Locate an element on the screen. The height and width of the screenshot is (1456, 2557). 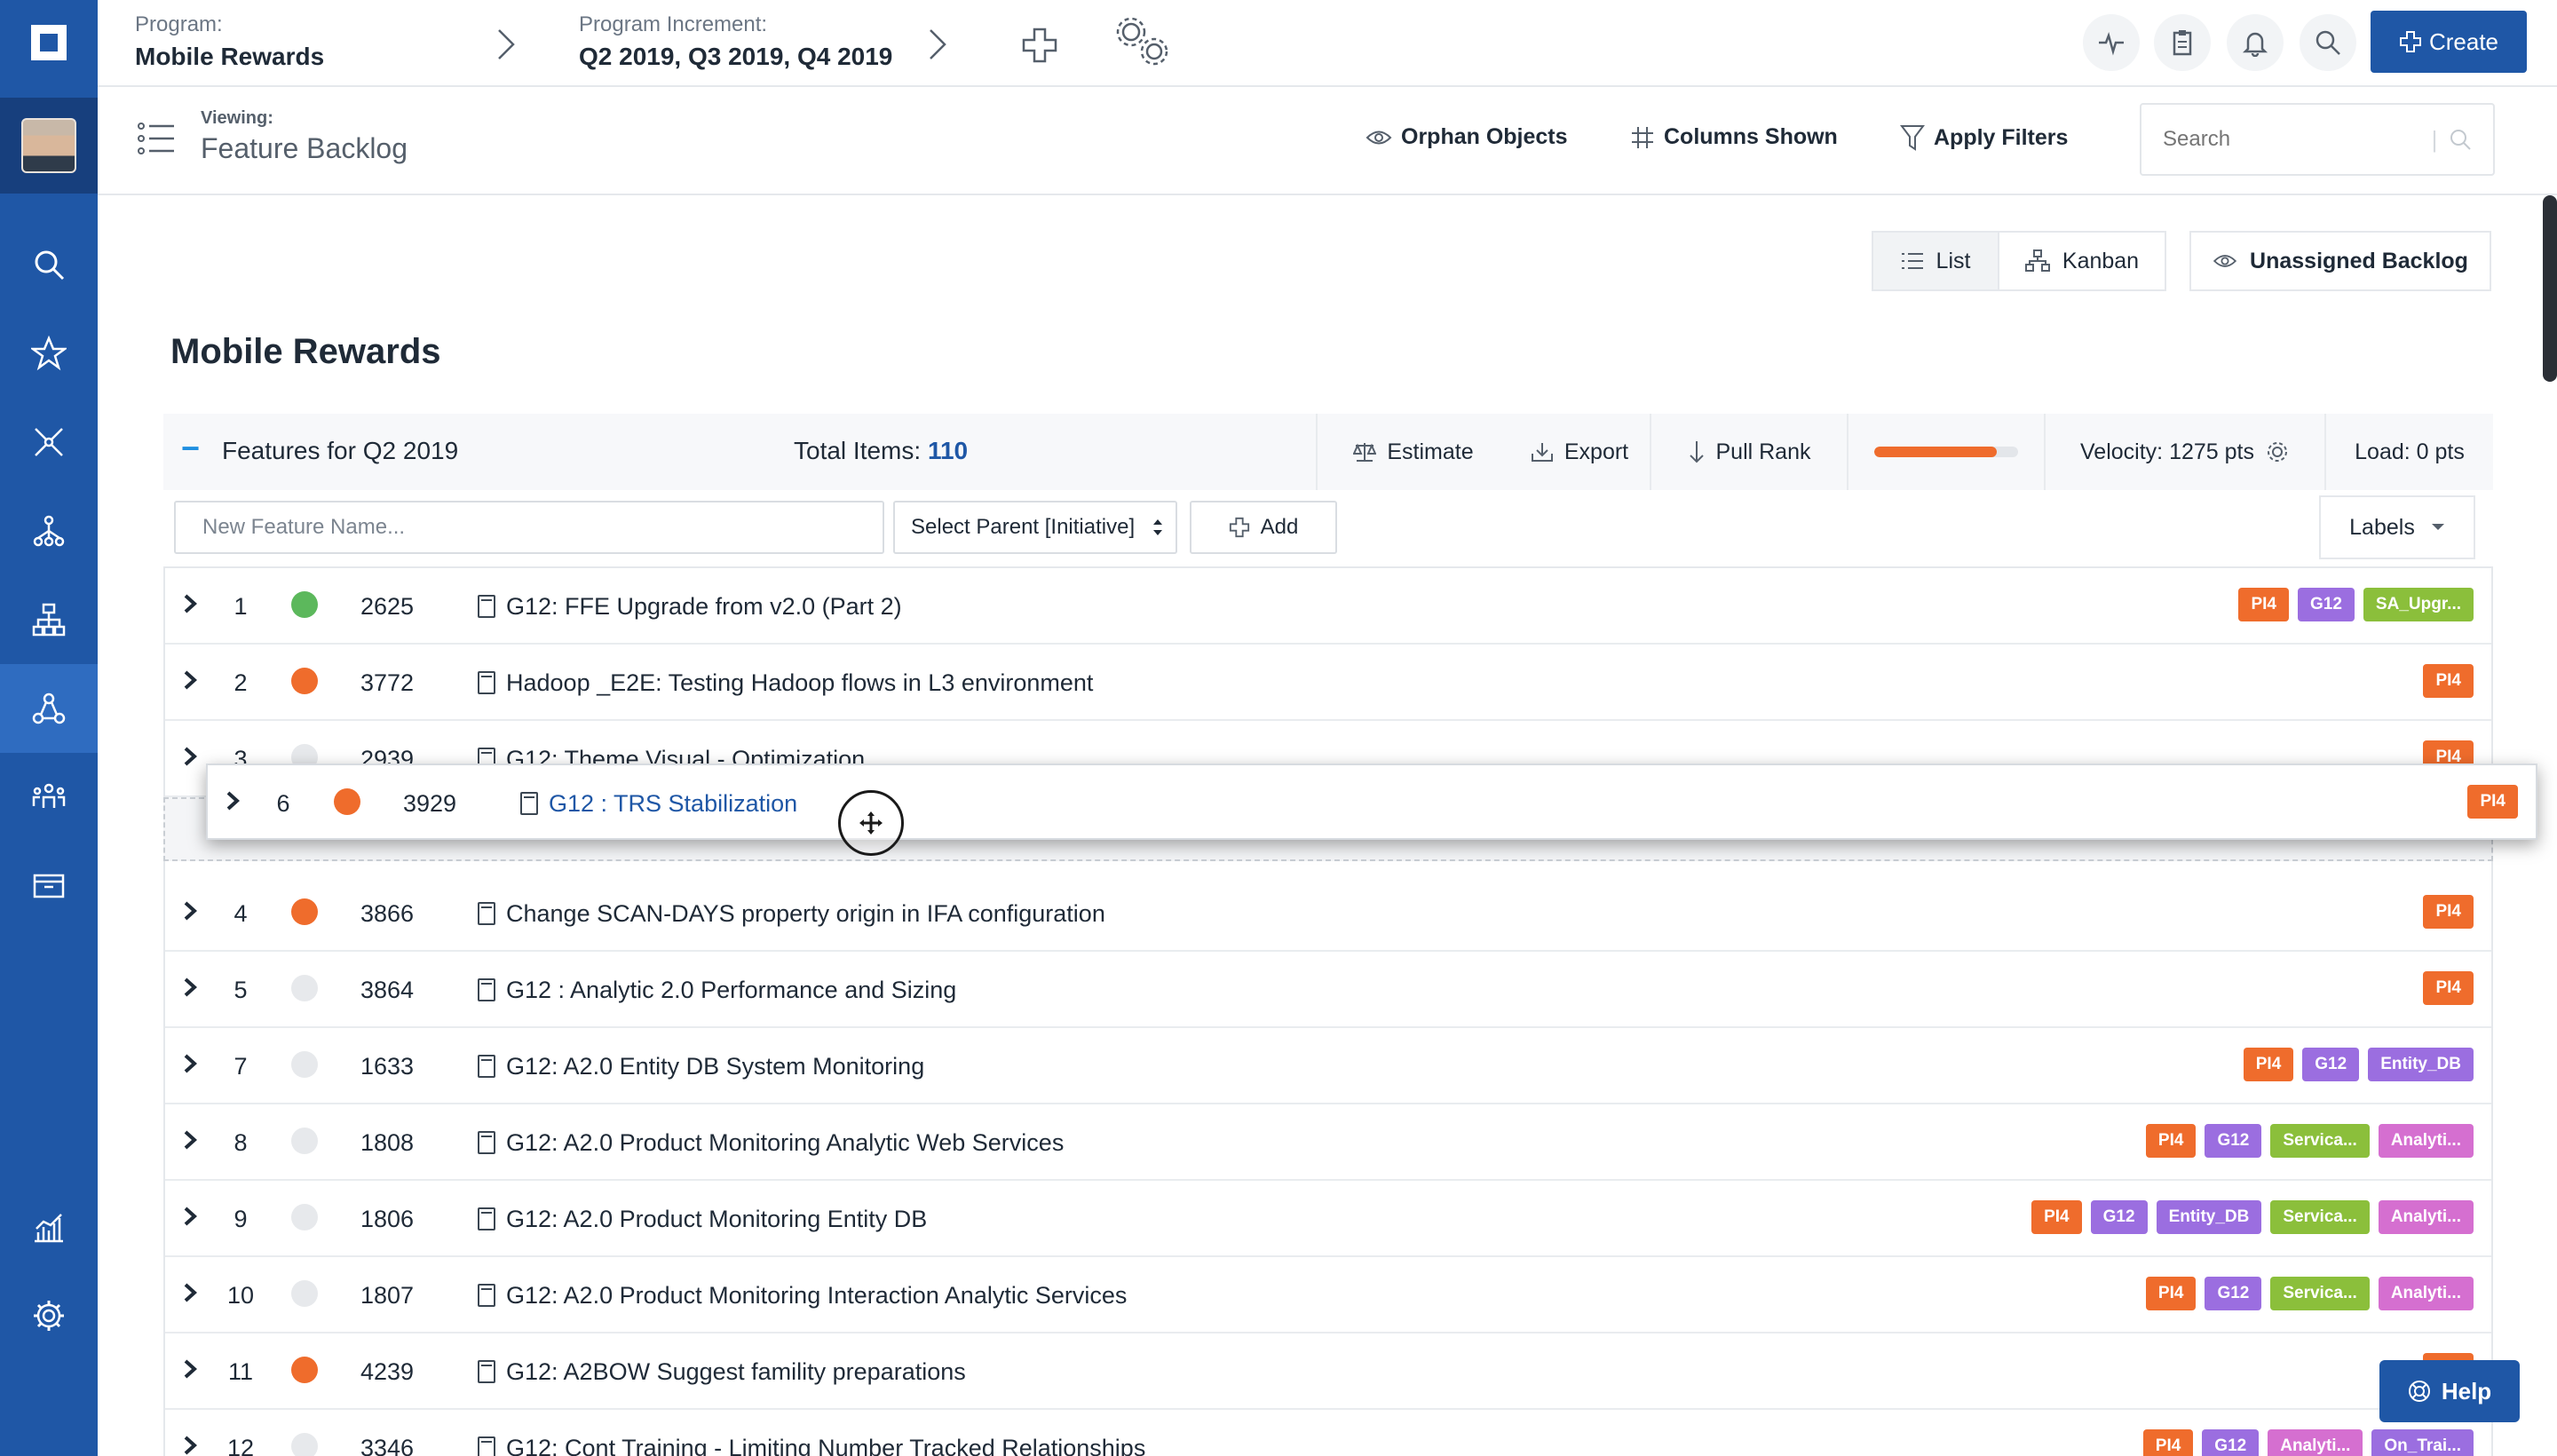
rail-archive is located at coordinates (49, 886).